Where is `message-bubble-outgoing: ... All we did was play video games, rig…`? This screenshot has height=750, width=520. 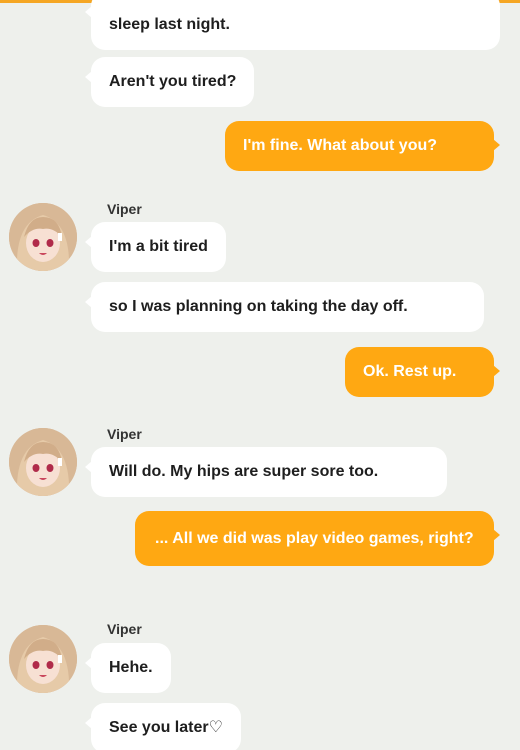 message-bubble-outgoing: ... All we did was play video games, rig… is located at coordinates (317, 538).